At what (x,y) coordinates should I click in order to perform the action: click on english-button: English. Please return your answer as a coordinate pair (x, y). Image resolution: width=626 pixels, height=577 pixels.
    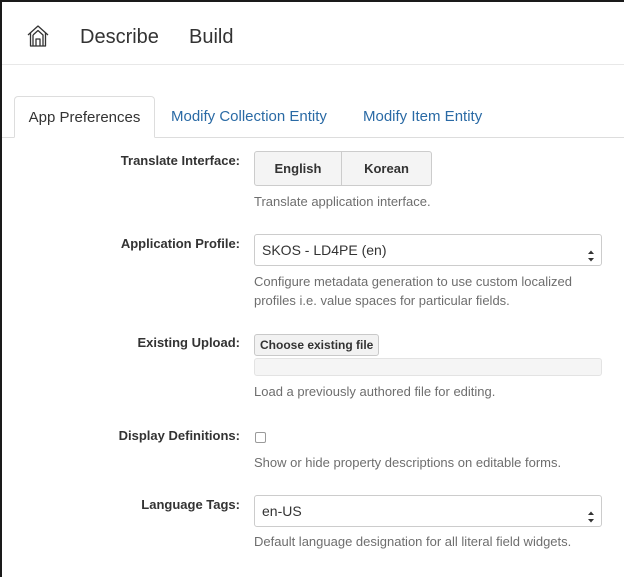
    Looking at the image, I should click on (298, 168).